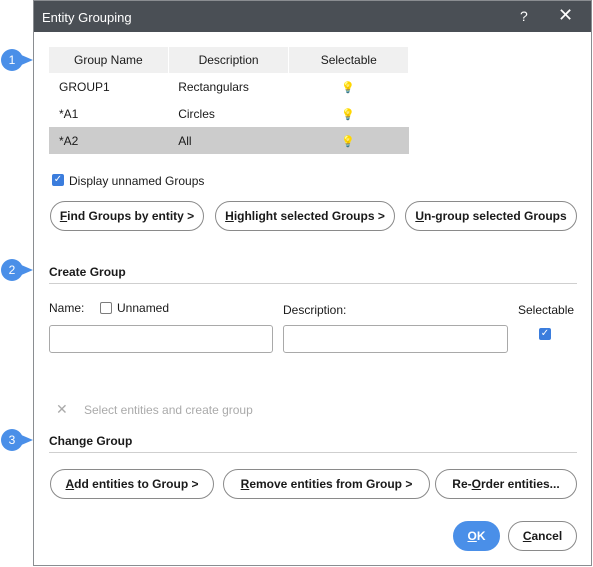  Describe the element at coordinates (312, 16) in the screenshot. I see `title-bar: Entity Grouping ? ✕` at that location.